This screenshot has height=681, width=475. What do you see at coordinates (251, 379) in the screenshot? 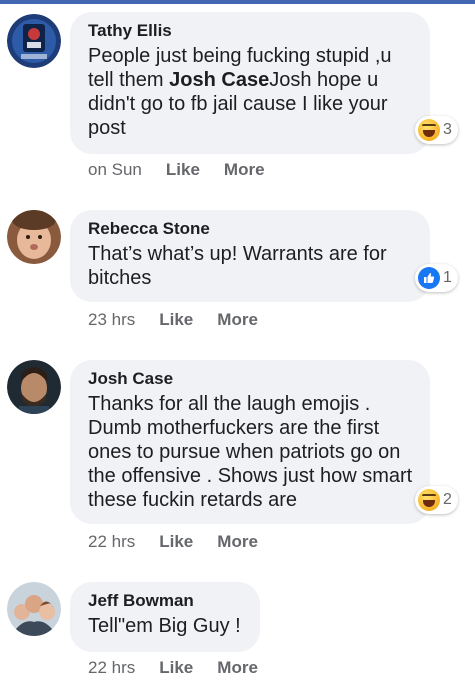
I see `comment-author: Josh Case` at bounding box center [251, 379].